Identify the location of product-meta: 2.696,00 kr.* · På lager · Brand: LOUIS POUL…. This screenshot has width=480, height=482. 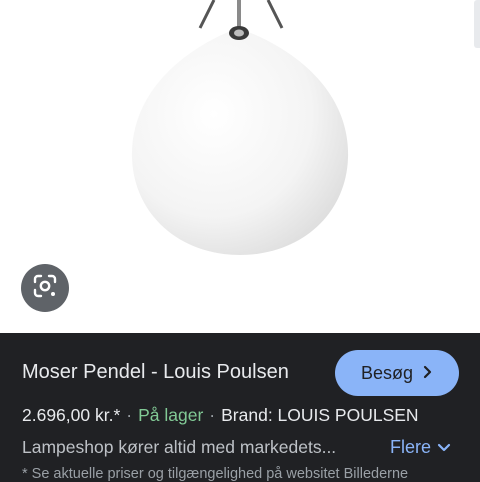
(220, 415).